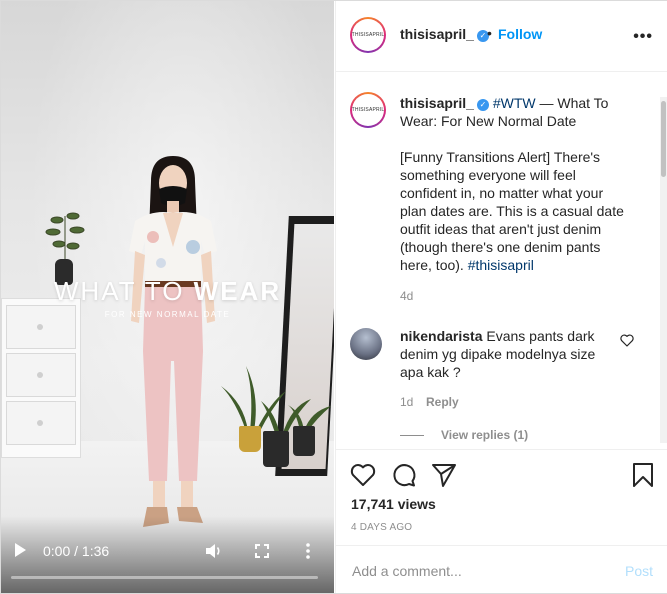 This screenshot has height=594, width=667. Describe the element at coordinates (381, 527) in the screenshot. I see `post-date: 4 DAYS AGO` at that location.